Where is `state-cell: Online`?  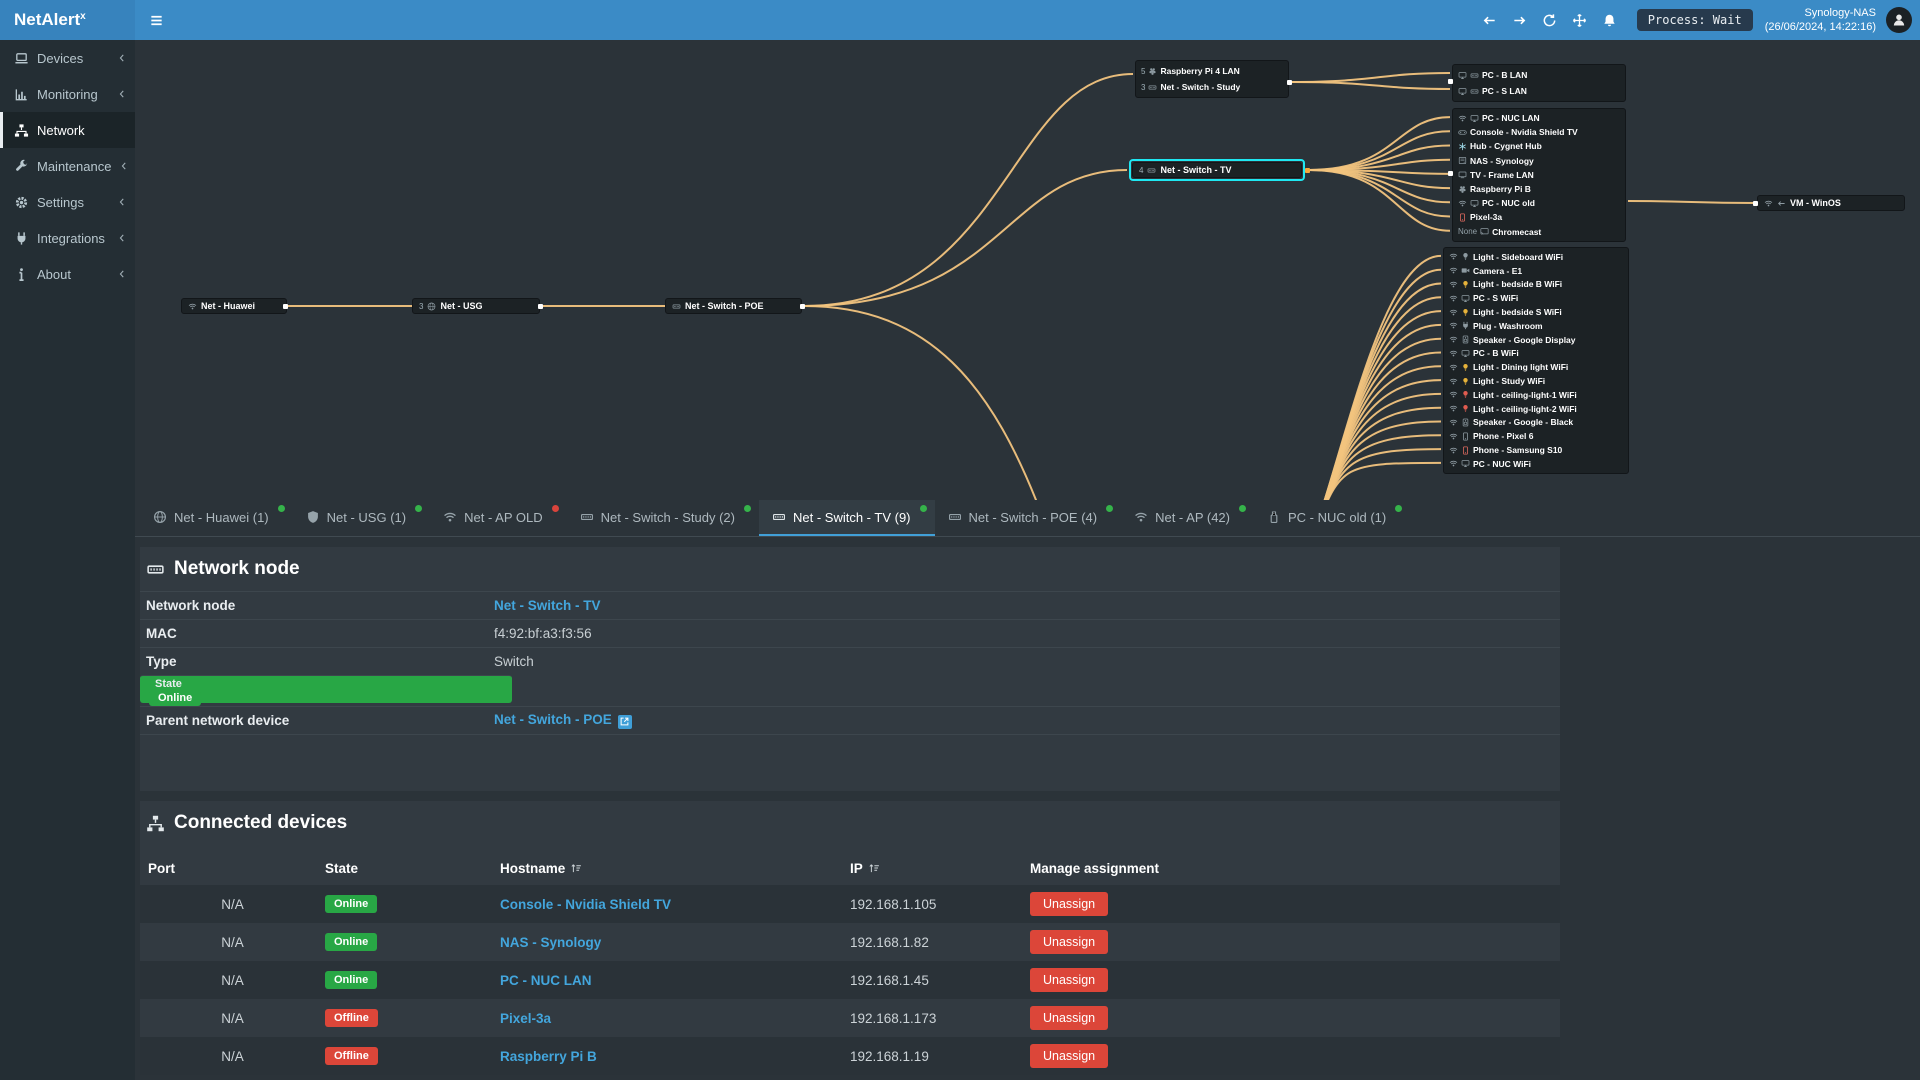
state-cell: Online is located at coordinates (412, 980).